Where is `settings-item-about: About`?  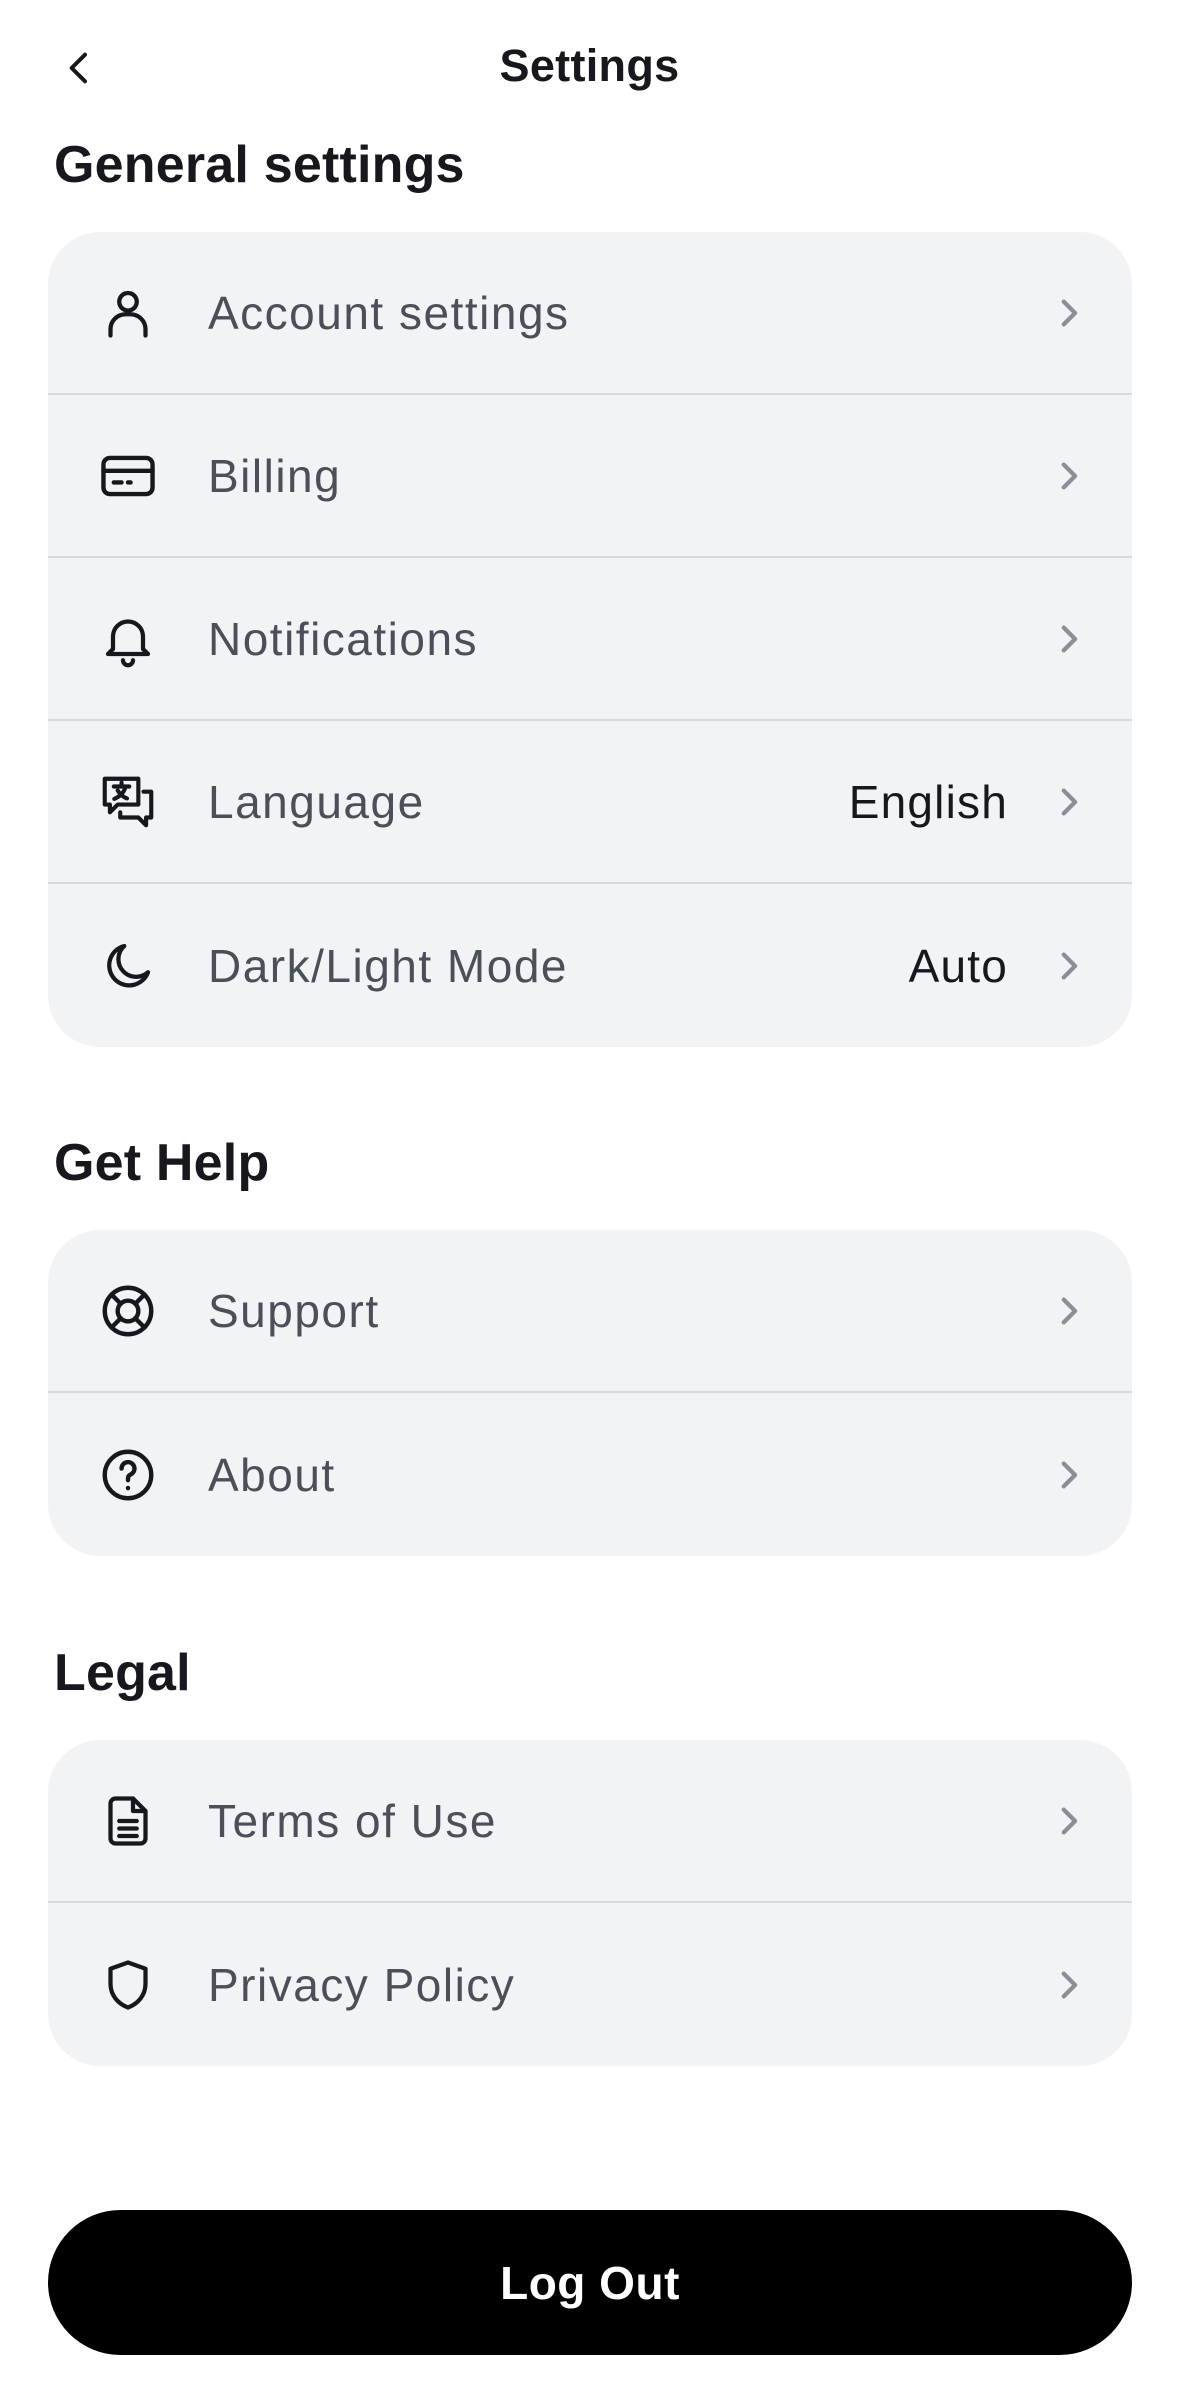
settings-item-about: About is located at coordinates (590, 1474).